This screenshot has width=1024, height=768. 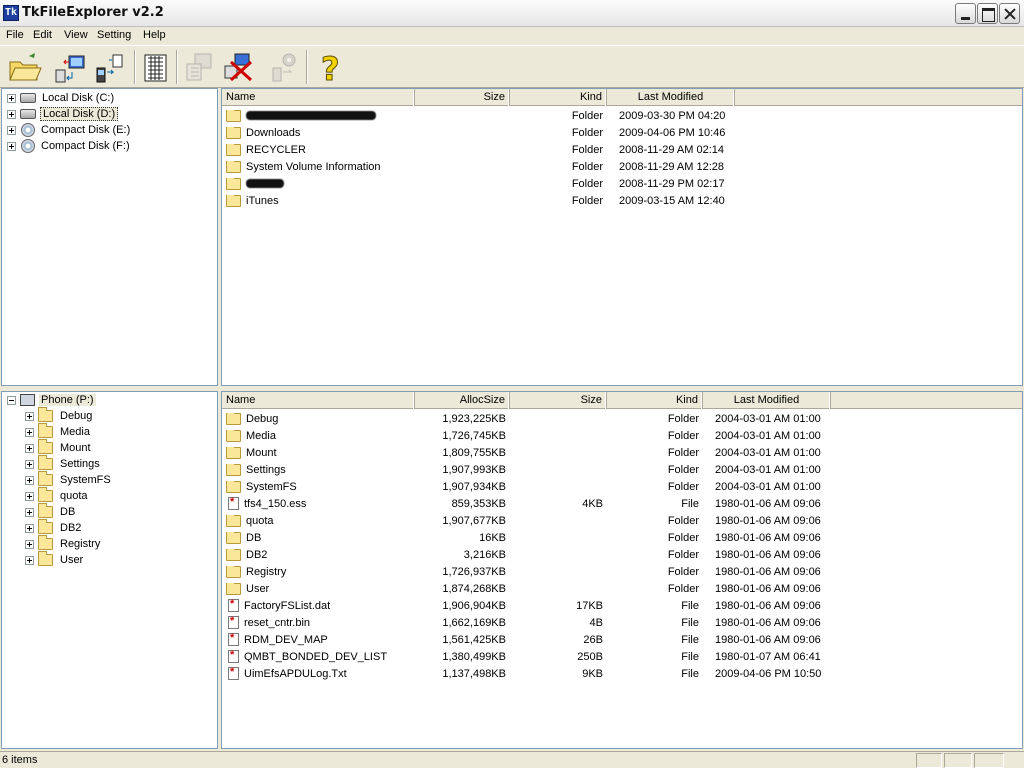 I want to click on file-kind: Folder, so click(x=683, y=418).